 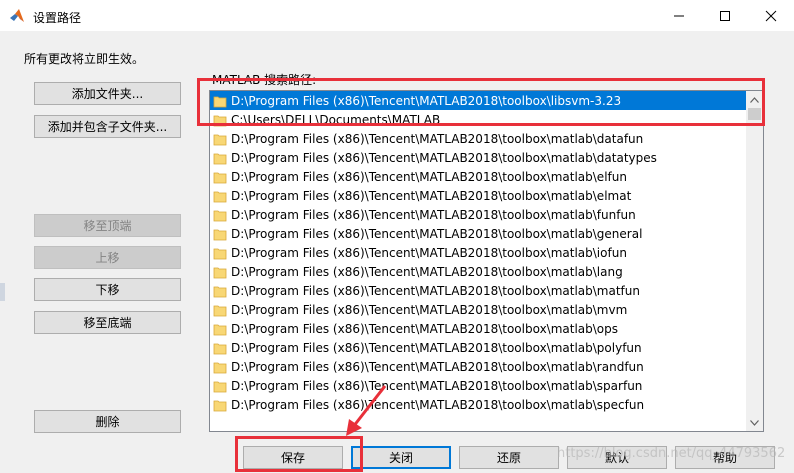 I want to click on minimize-icon, so click(x=679, y=15).